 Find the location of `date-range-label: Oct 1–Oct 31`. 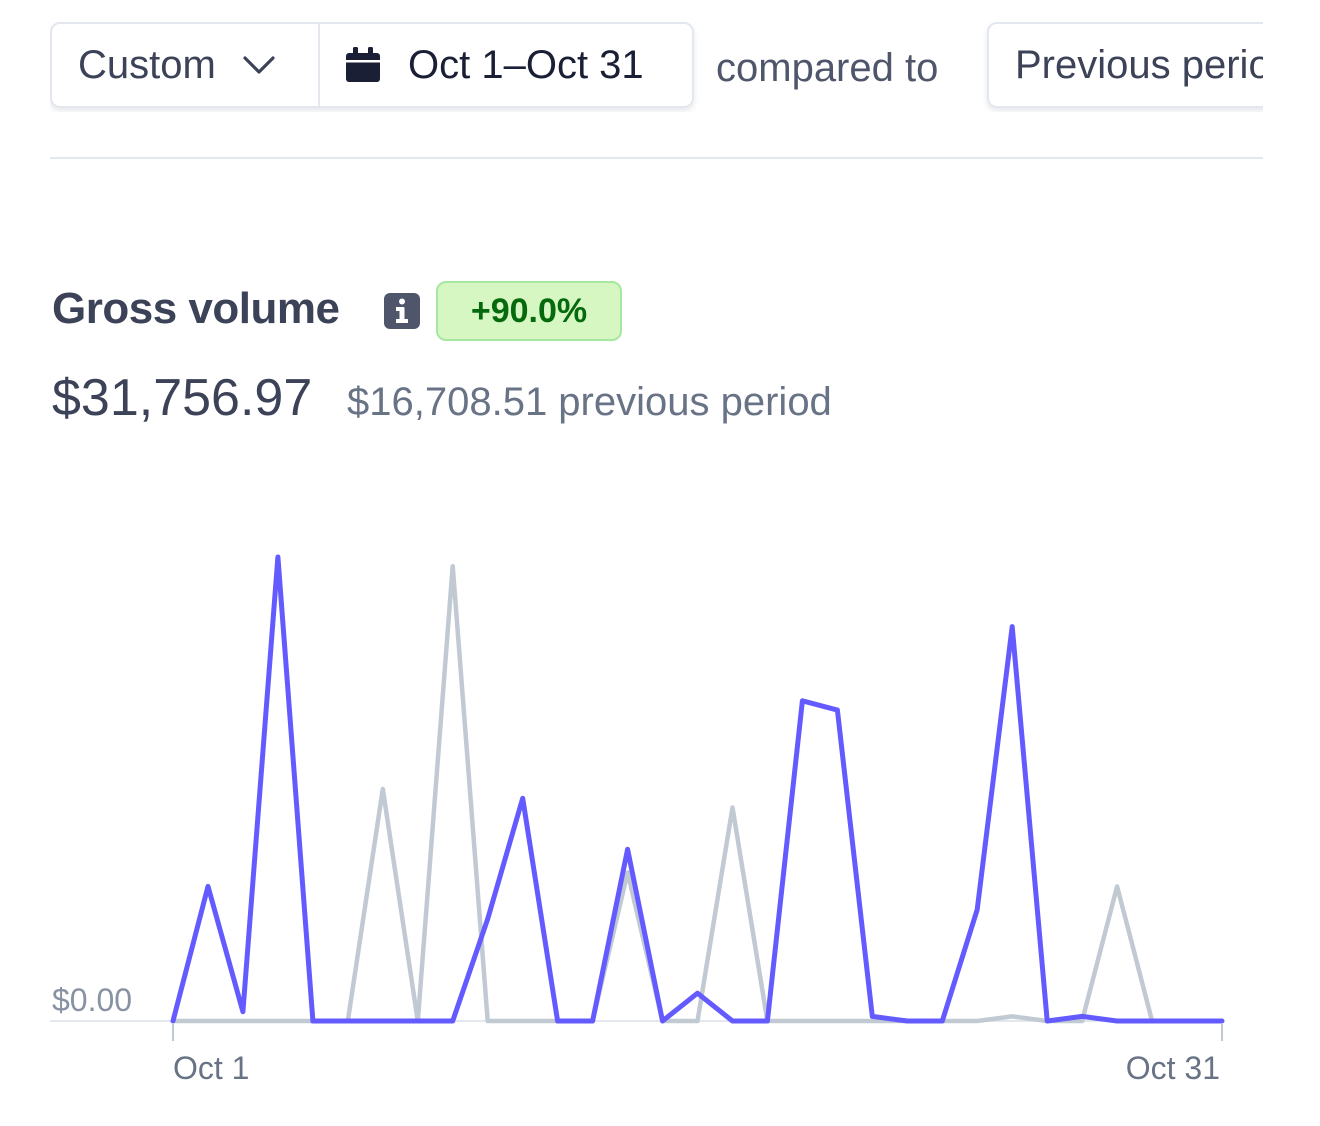

date-range-label: Oct 1–Oct 31 is located at coordinates (526, 64).